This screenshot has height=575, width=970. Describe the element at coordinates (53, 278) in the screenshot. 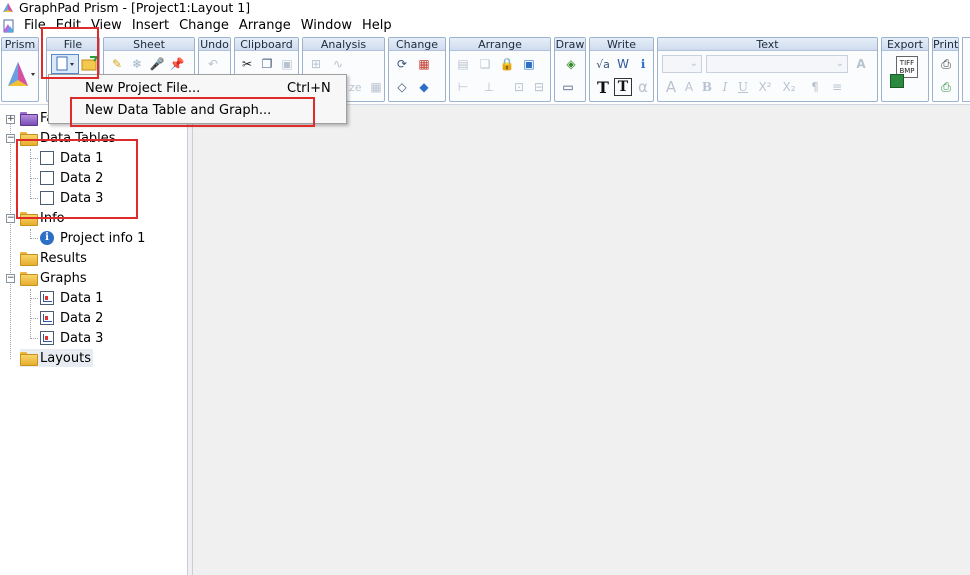

I see `tree-graphs-folder: Graphs` at that location.